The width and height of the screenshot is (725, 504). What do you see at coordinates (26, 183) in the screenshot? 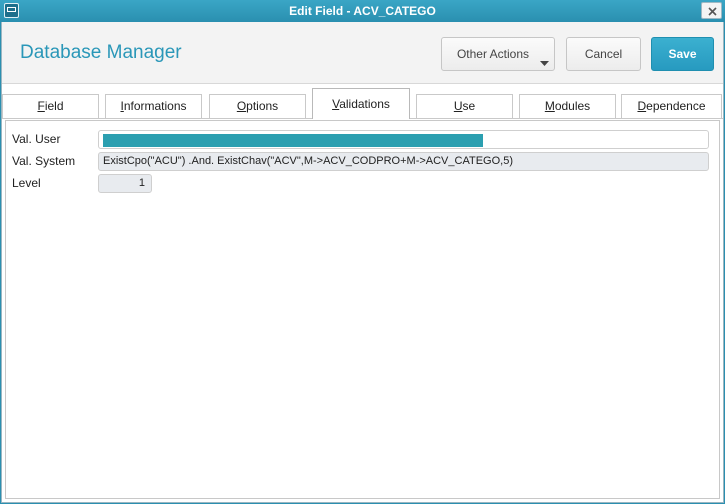
I see `level-label: Level` at bounding box center [26, 183].